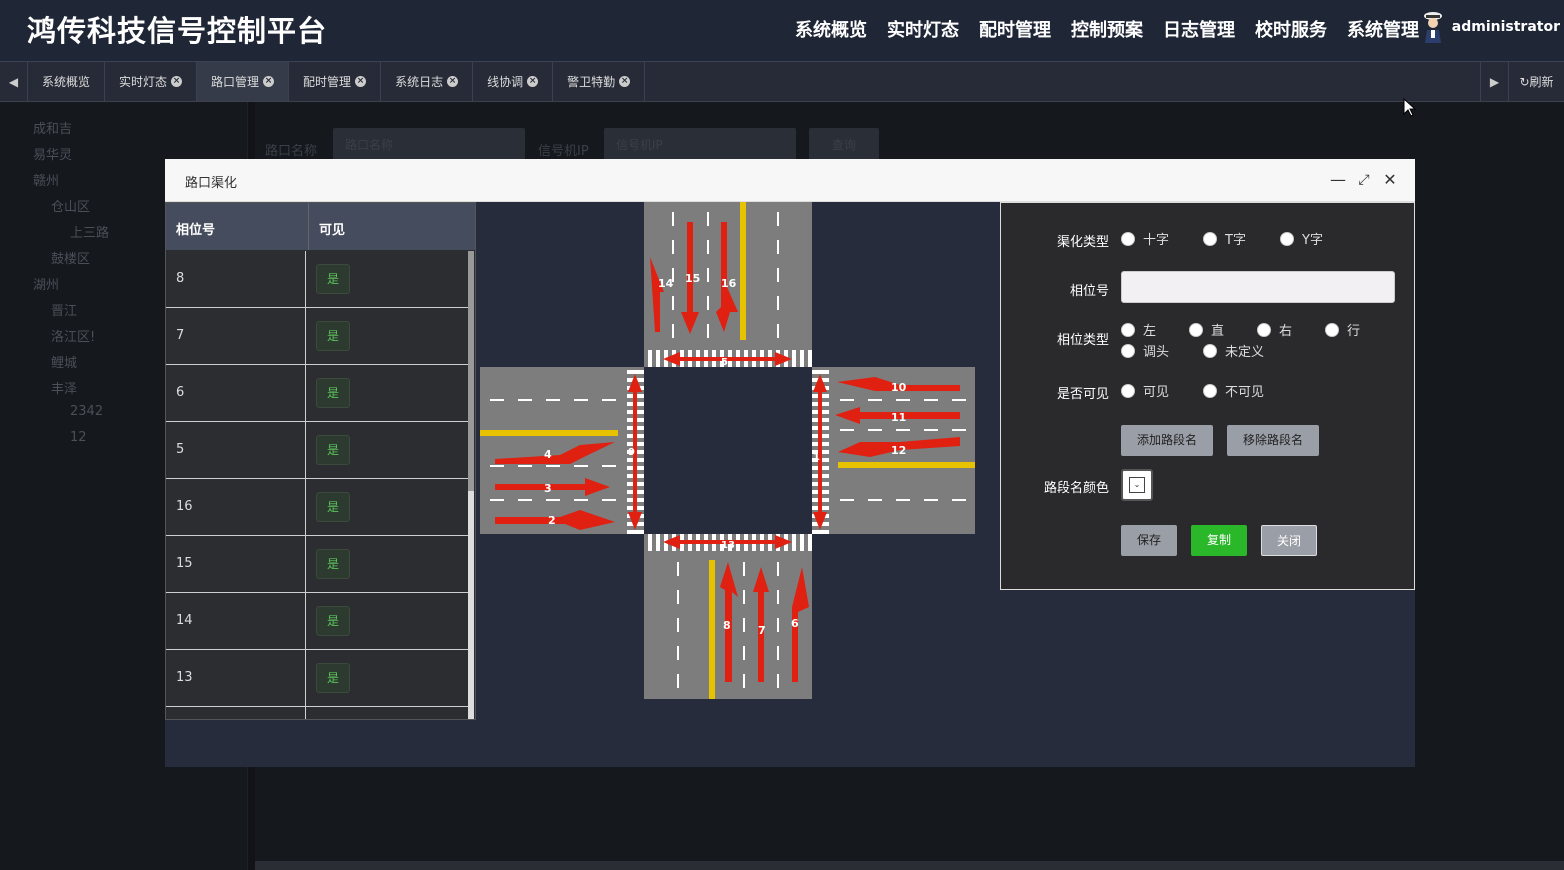  I want to click on col-header-visible: 可见, so click(392, 226).